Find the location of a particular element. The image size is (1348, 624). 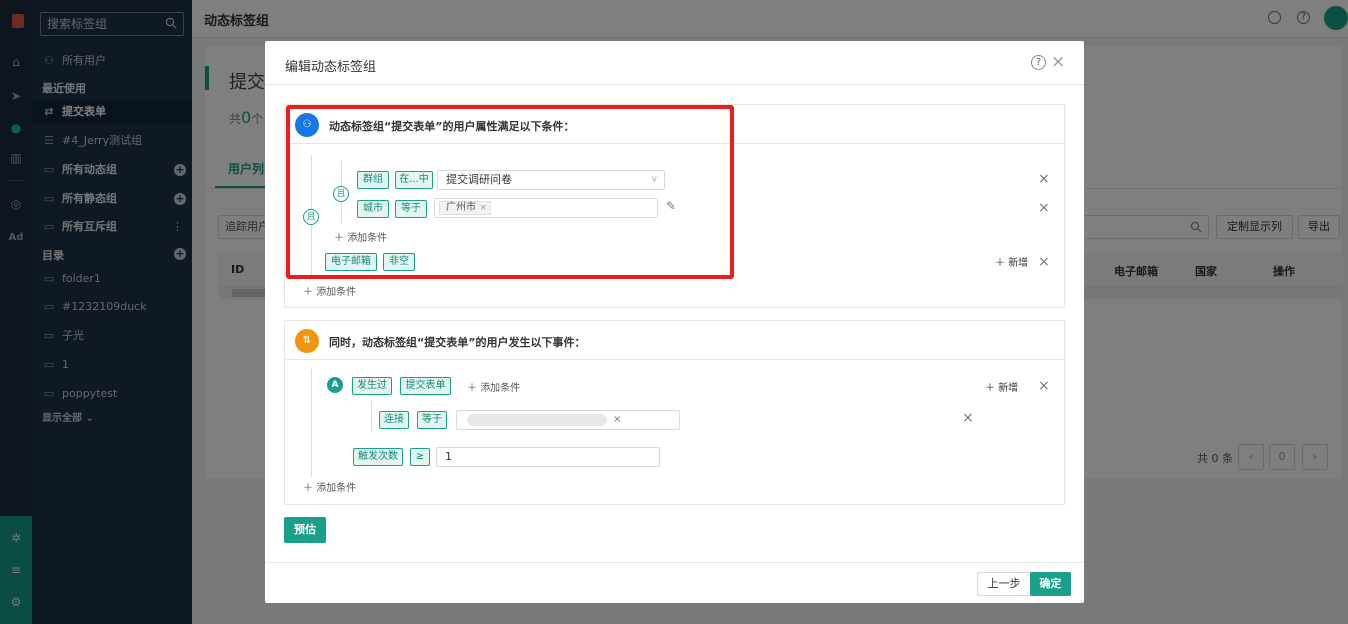

help-icon: ? is located at coordinates (1038, 62).